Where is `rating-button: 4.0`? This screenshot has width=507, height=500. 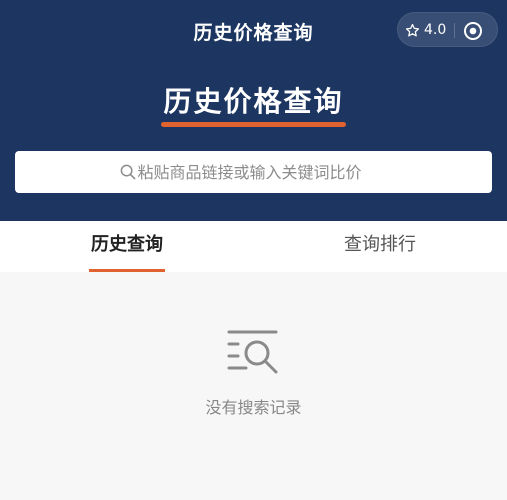
rating-button: 4.0 is located at coordinates (425, 30).